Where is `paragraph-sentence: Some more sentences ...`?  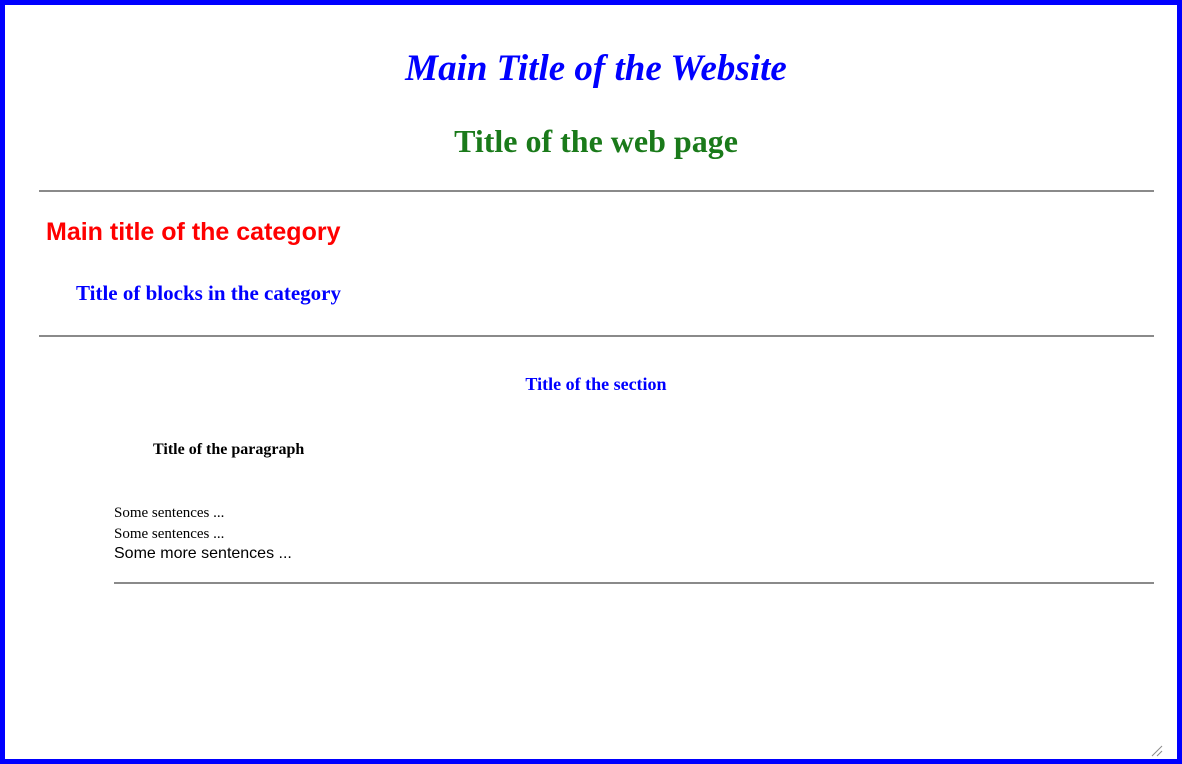
paragraph-sentence: Some more sentences ... is located at coordinates (203, 553).